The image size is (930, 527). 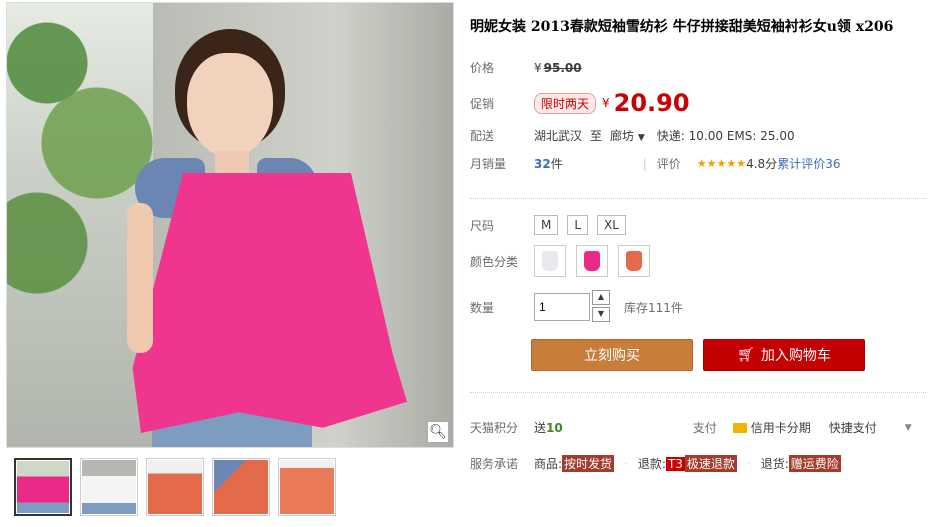 What do you see at coordinates (612, 355) in the screenshot?
I see `buy-now-button: 立刻购买` at bounding box center [612, 355].